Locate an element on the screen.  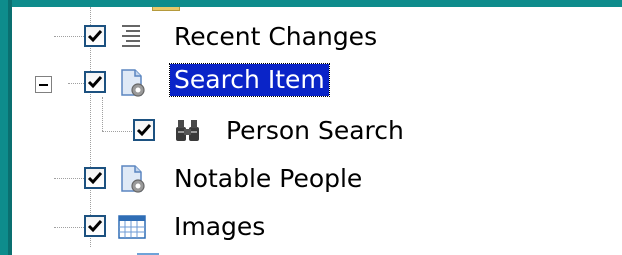
tree-item-label: Notable People is located at coordinates (268, 179).